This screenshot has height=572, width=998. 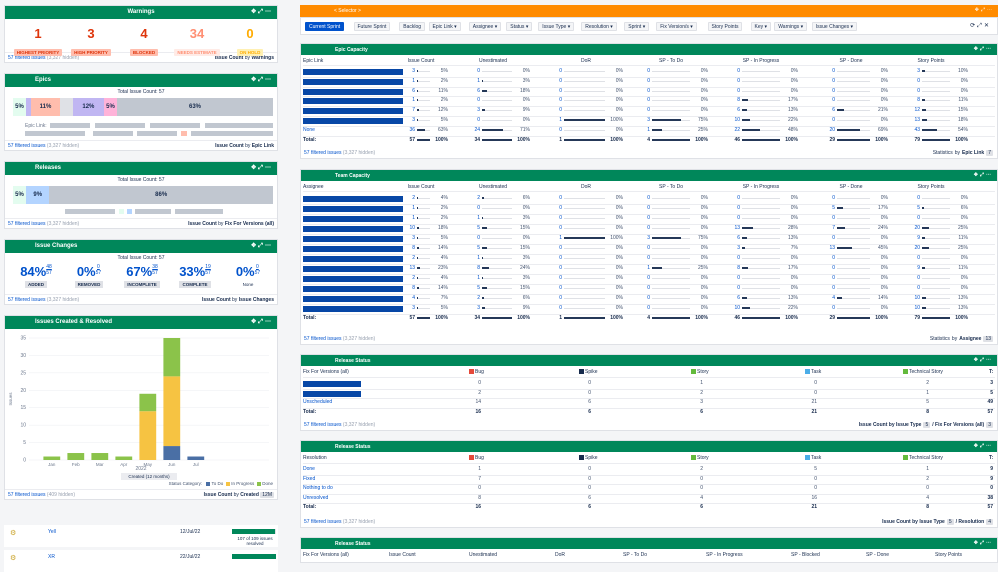 What do you see at coordinates (948, 555) in the screenshot?
I see `column-header: Story Points` at bounding box center [948, 555].